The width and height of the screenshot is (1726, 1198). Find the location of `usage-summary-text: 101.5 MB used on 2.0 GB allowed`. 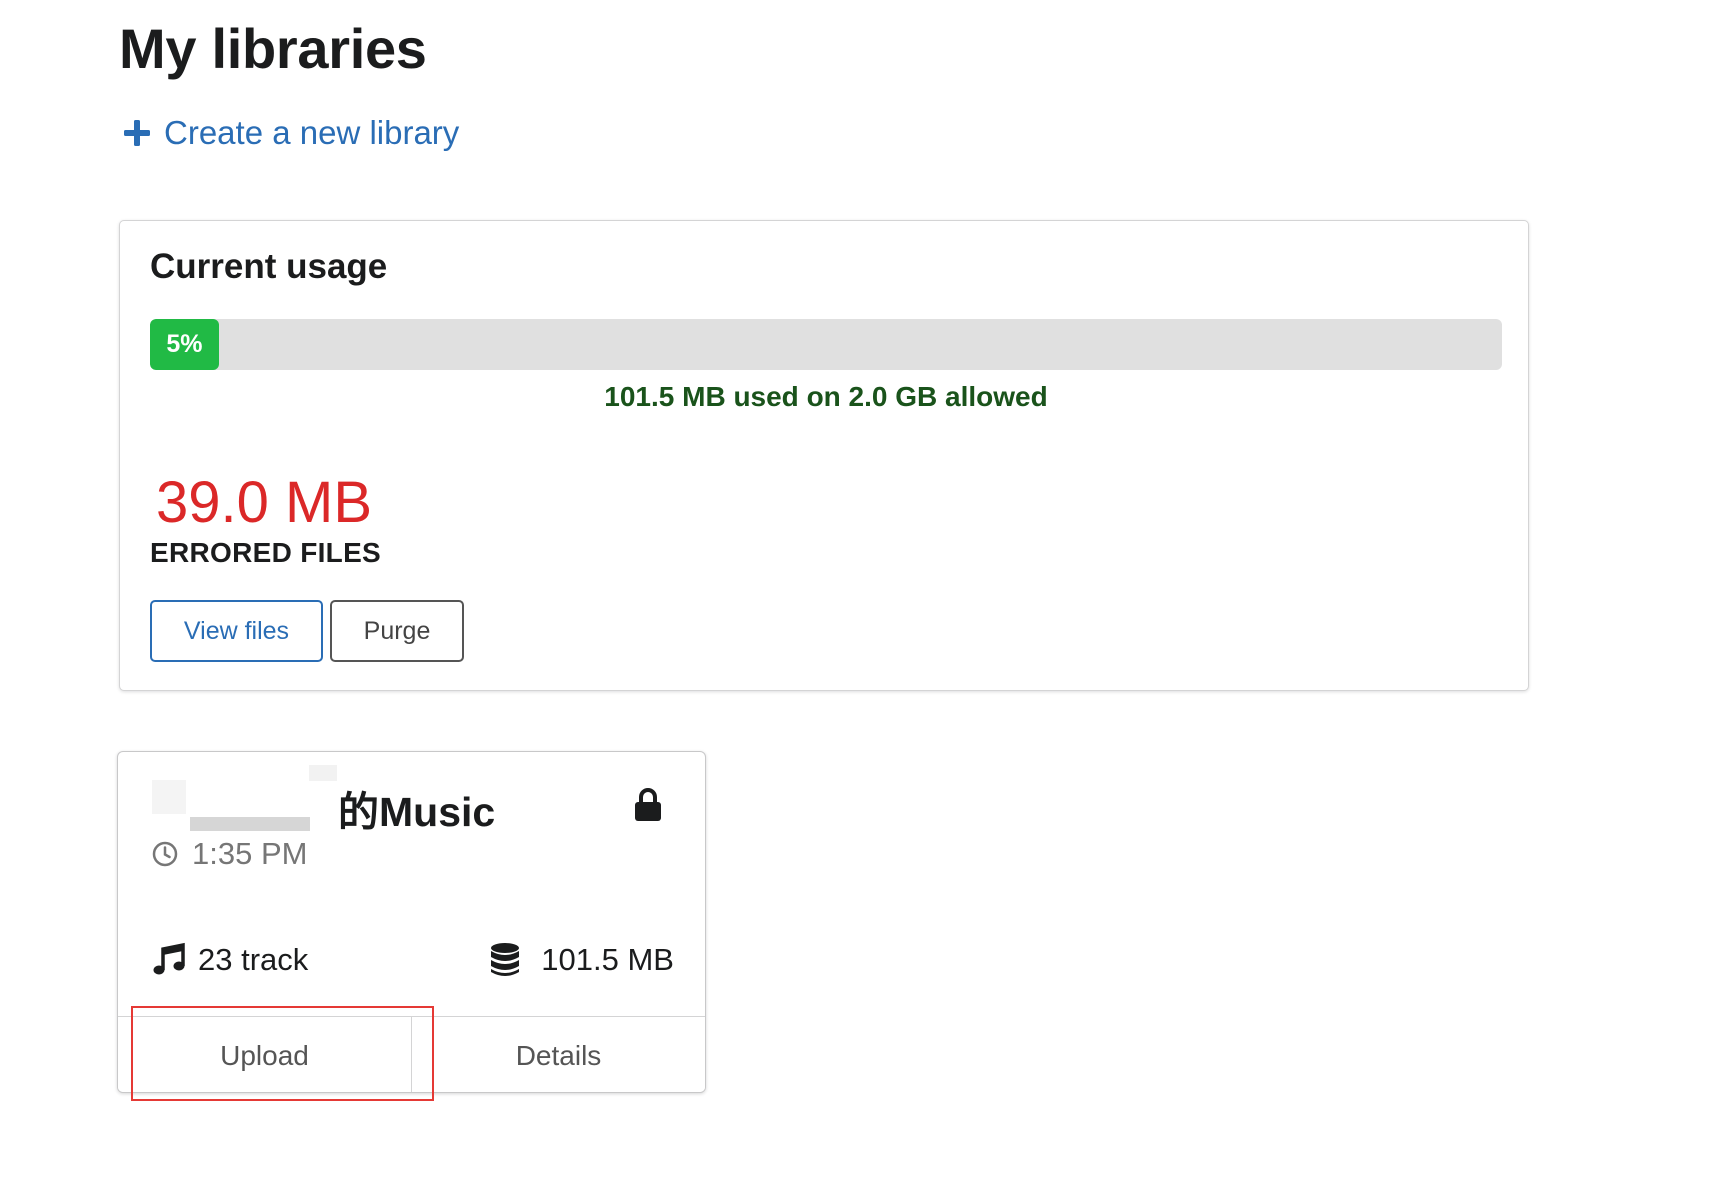

usage-summary-text: 101.5 MB used on 2.0 GB allowed is located at coordinates (826, 396).